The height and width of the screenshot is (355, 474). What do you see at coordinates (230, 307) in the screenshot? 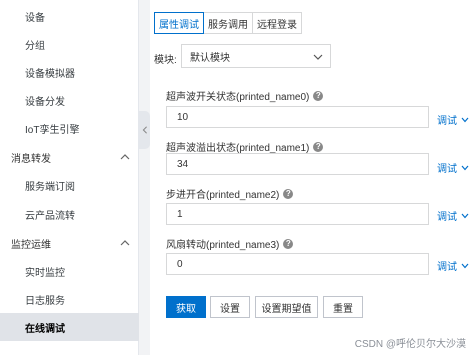
I see `set-button: 设置` at bounding box center [230, 307].